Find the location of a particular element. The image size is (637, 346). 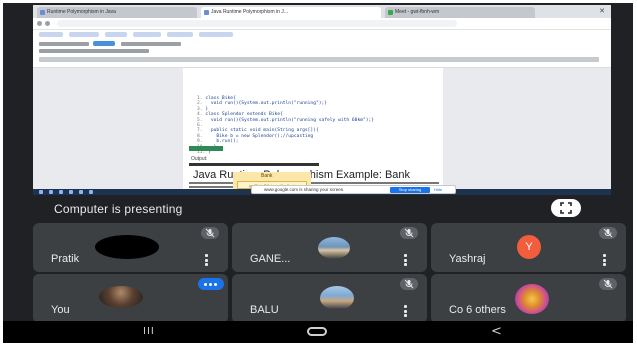

participant-tile-you: You is located at coordinates (130, 298).